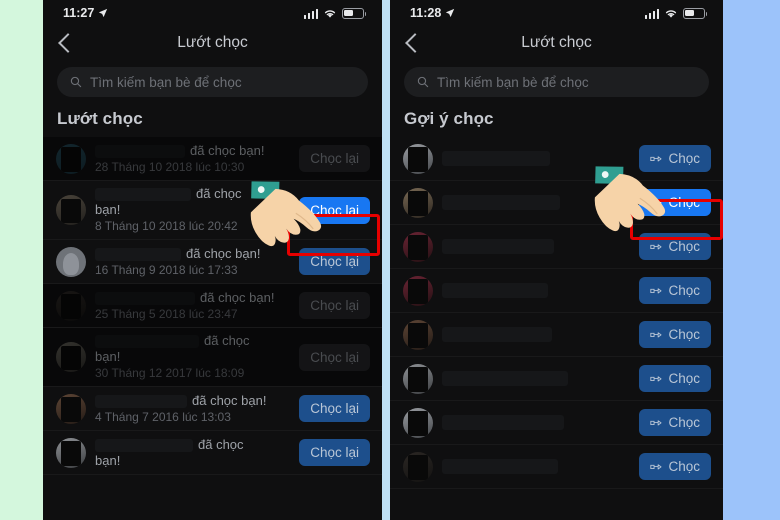  What do you see at coordinates (513, 82) in the screenshot?
I see `search-placeholder: Tìm kiếm bạn bè để chọc` at bounding box center [513, 82].